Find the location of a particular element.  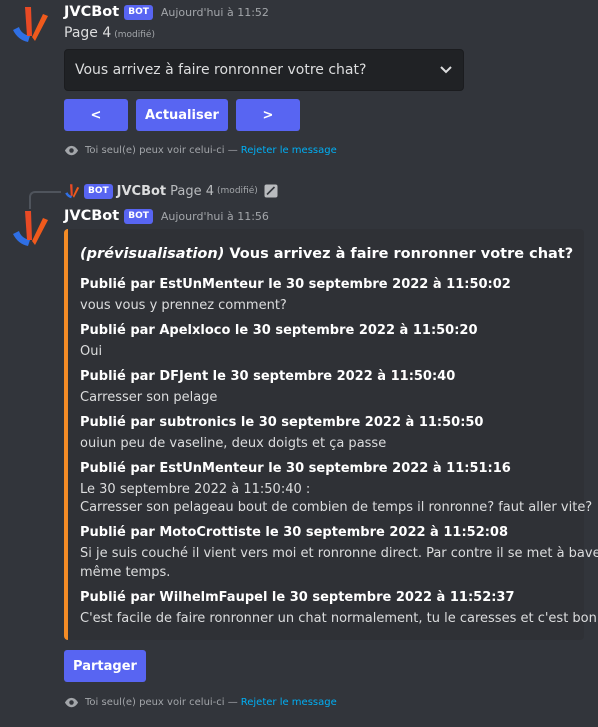

embed-title-prefix: (prévisualisation) is located at coordinates (152, 254).